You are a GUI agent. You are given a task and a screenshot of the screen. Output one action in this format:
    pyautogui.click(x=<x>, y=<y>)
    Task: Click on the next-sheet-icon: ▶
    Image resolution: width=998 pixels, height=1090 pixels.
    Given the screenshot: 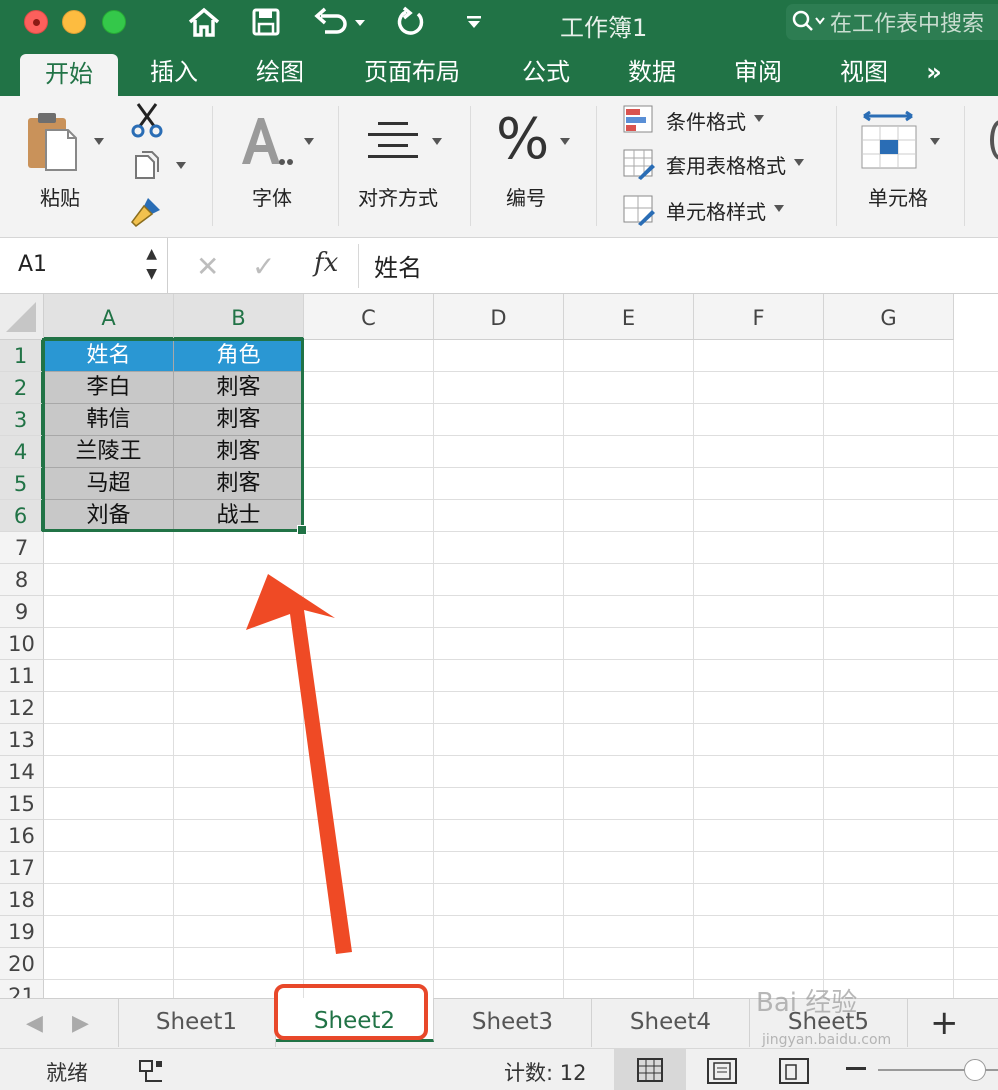 What is the action you would take?
    pyautogui.click(x=80, y=1023)
    